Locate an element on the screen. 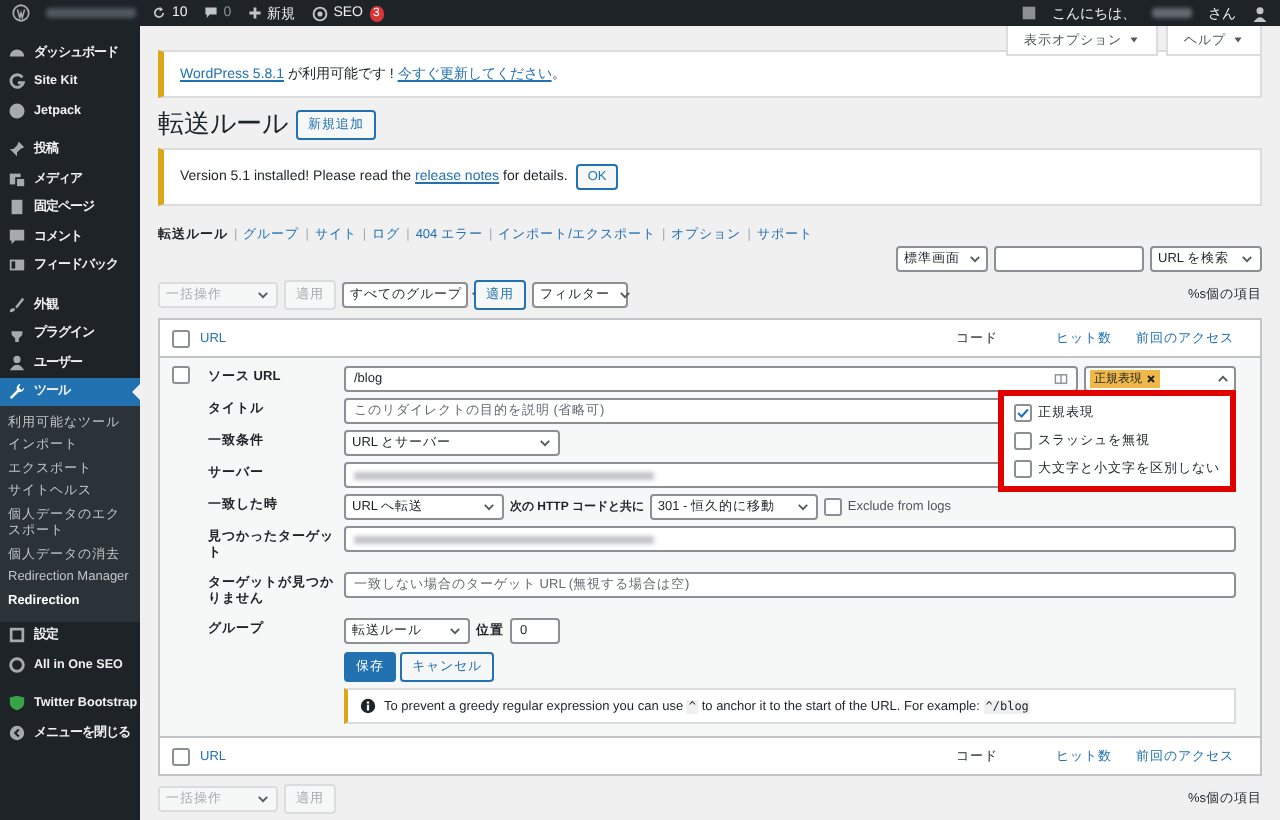 This screenshot has height=820, width=1280. page-title: 転送ルール is located at coordinates (223, 124).